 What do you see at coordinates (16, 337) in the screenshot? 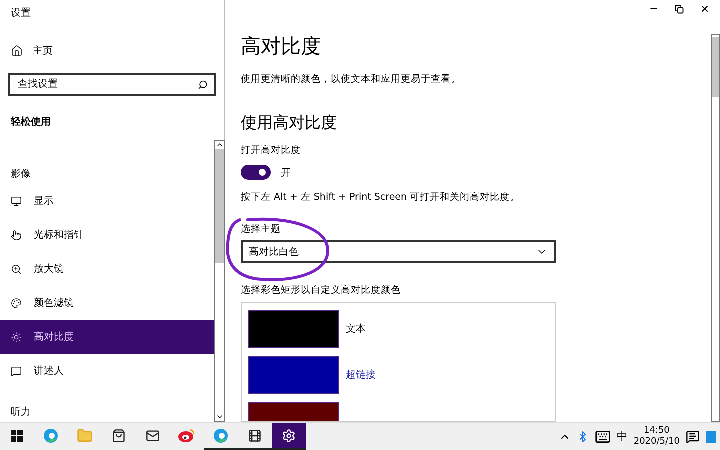
I see `sun-icon` at bounding box center [16, 337].